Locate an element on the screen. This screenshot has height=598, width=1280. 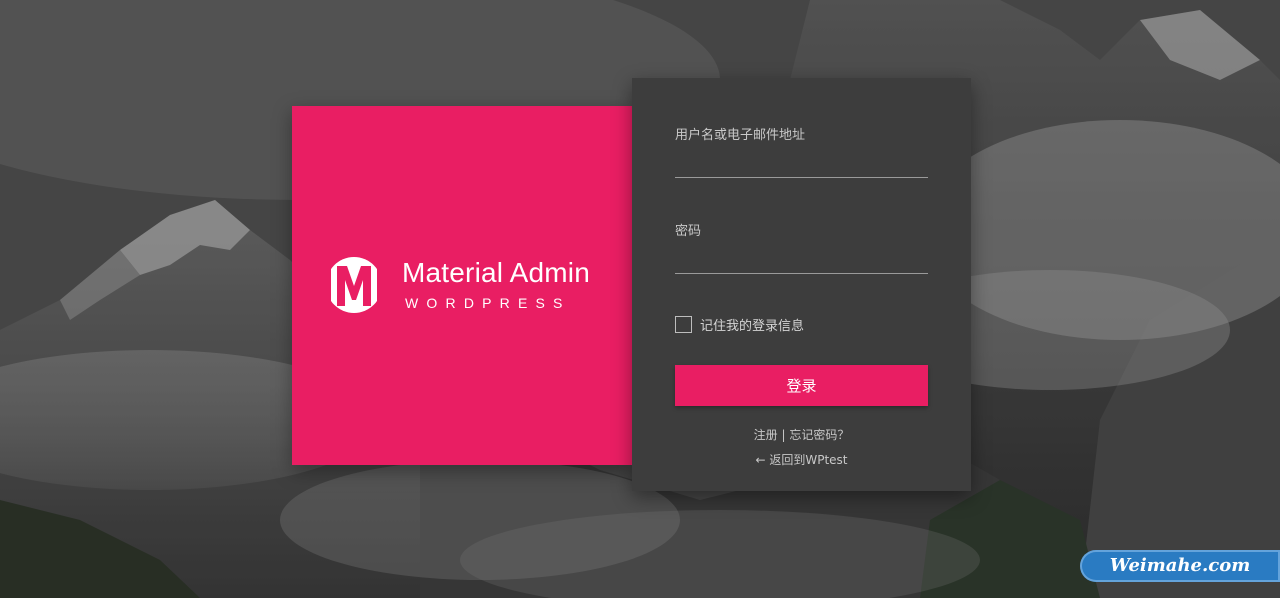
watermark-text: Weimahe.com is located at coordinates (1180, 565).